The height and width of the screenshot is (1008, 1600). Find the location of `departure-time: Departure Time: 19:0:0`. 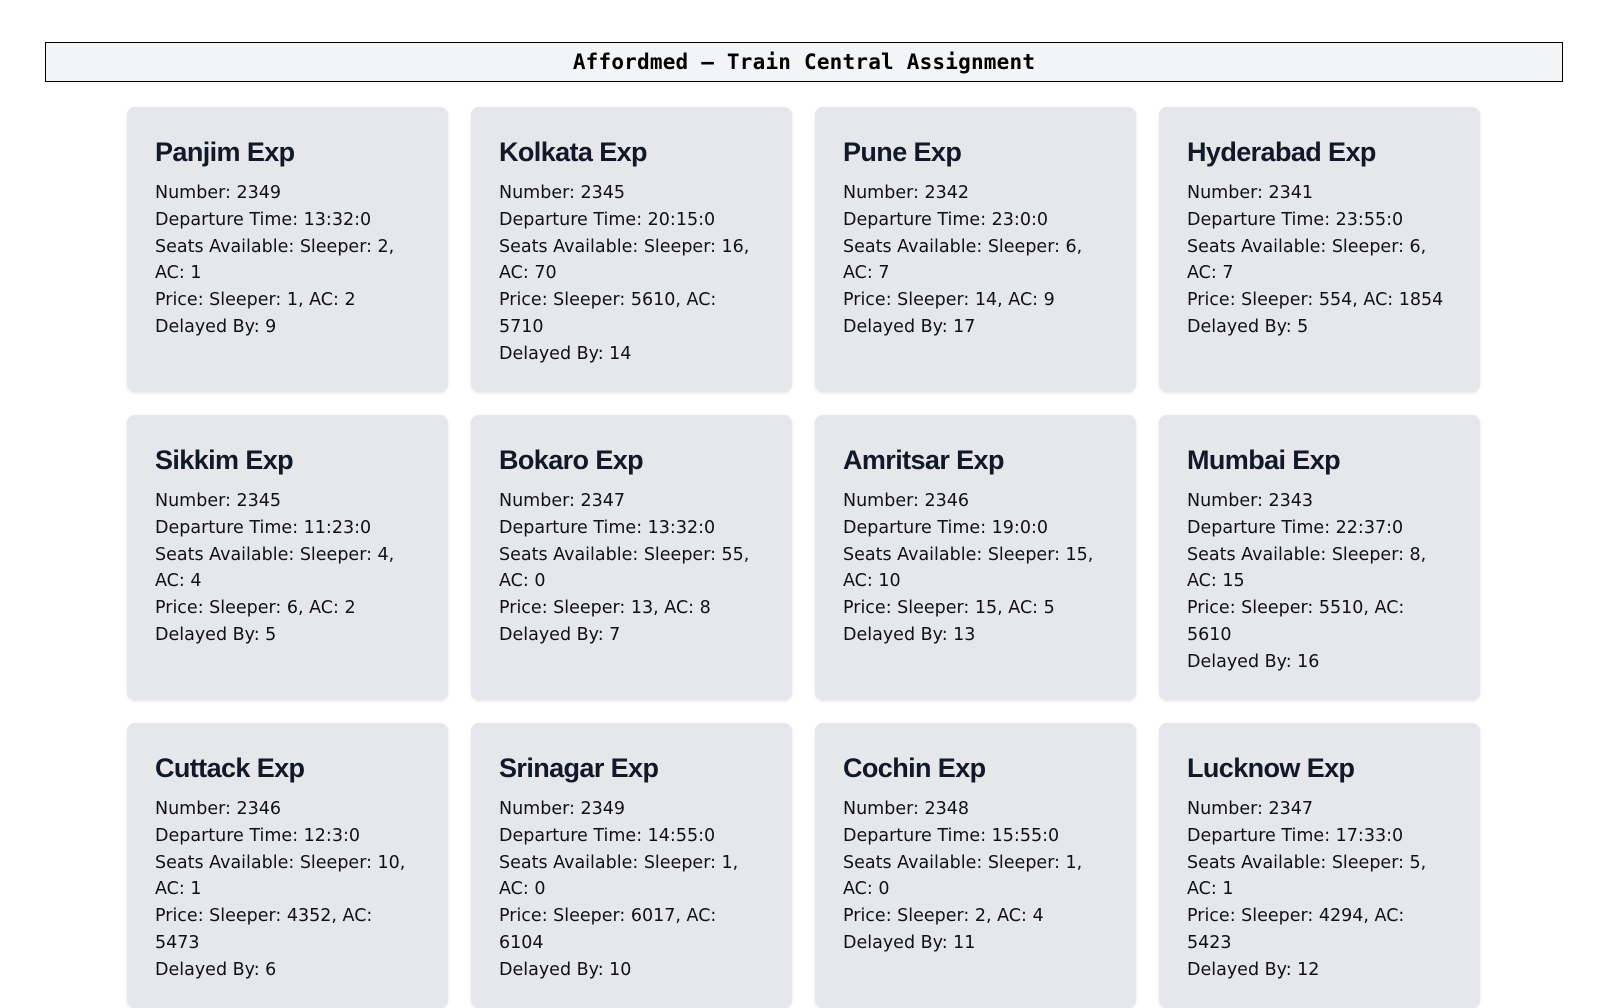

departure-time: Departure Time: 19:0:0 is located at coordinates (975, 528).